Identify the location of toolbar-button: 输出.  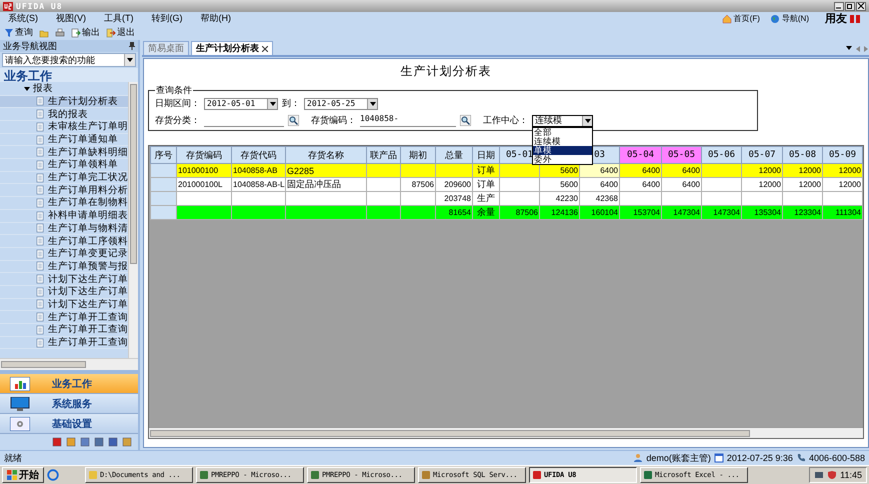
(85, 32).